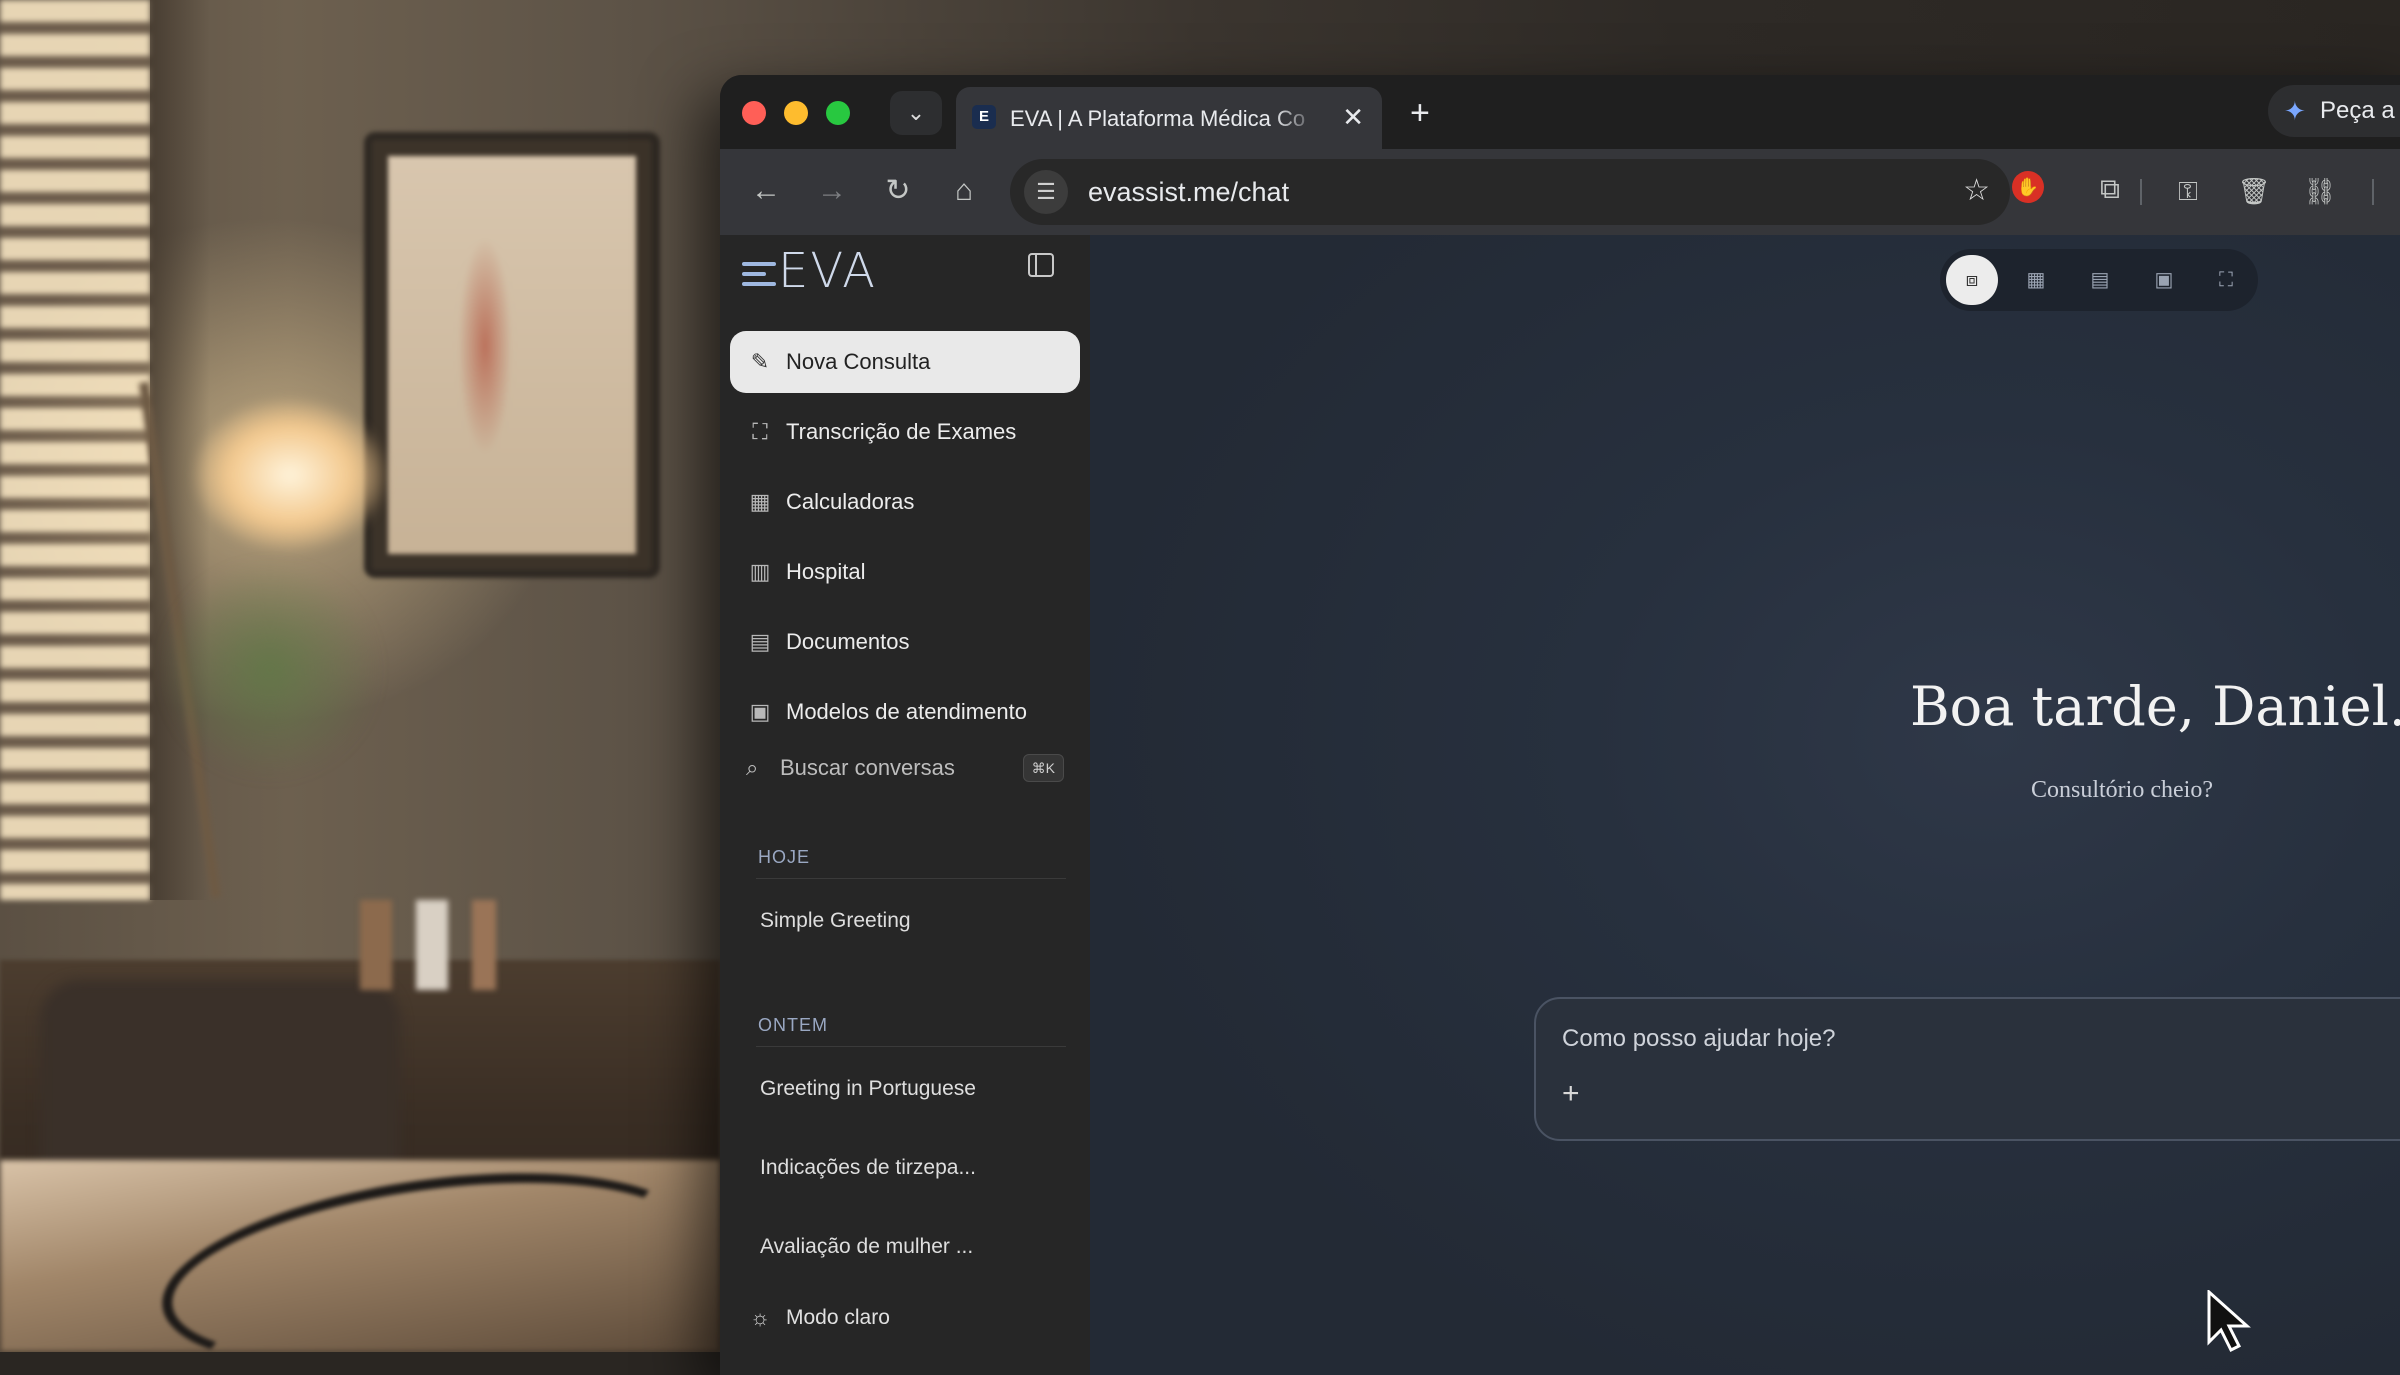 The height and width of the screenshot is (1375, 2400). I want to click on mouse-cursor-icon, so click(2229, 1321).